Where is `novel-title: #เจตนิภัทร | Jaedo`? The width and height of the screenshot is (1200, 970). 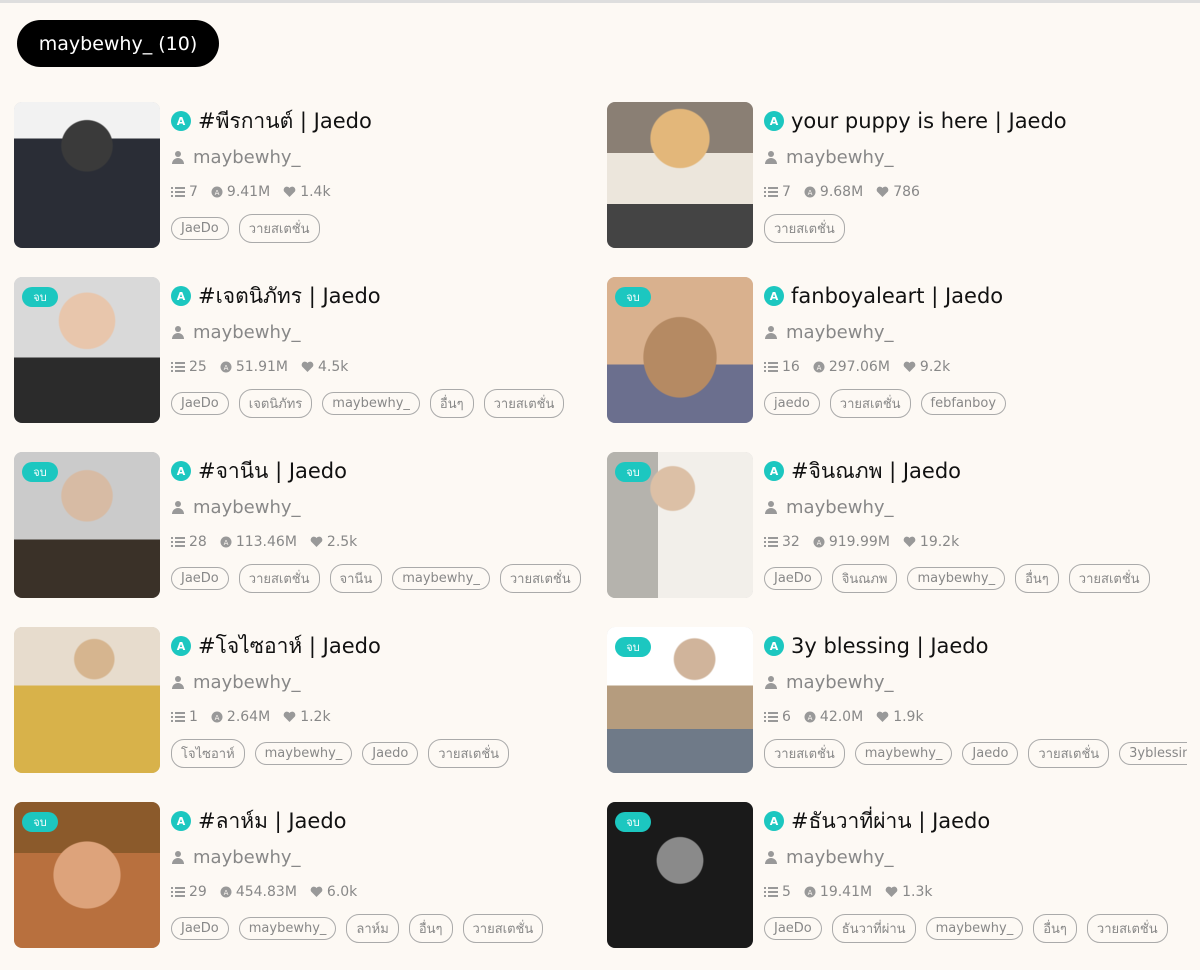
novel-title: #เจตนิภัทร | Jaedo is located at coordinates (289, 296).